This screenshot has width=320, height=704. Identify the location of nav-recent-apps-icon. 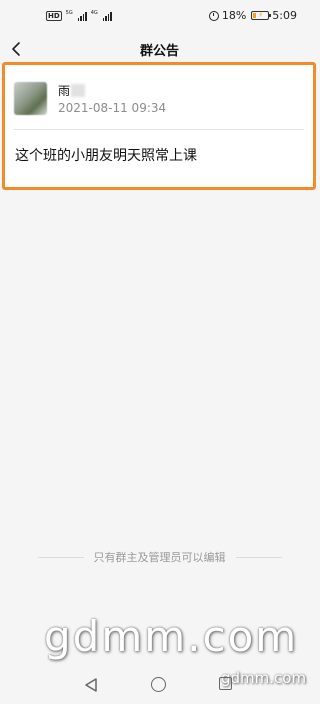
(225, 683).